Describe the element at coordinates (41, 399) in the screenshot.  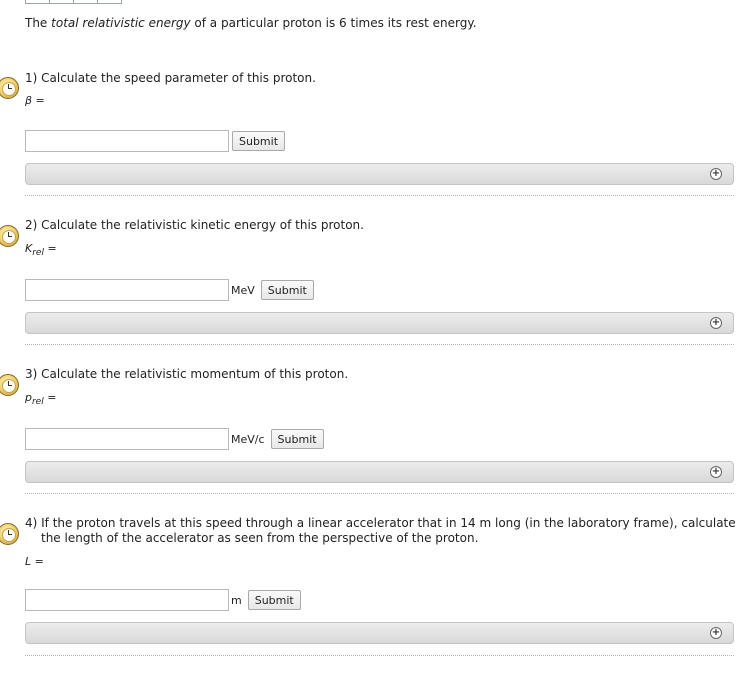
I see `answer-variable-label: prel =` at that location.